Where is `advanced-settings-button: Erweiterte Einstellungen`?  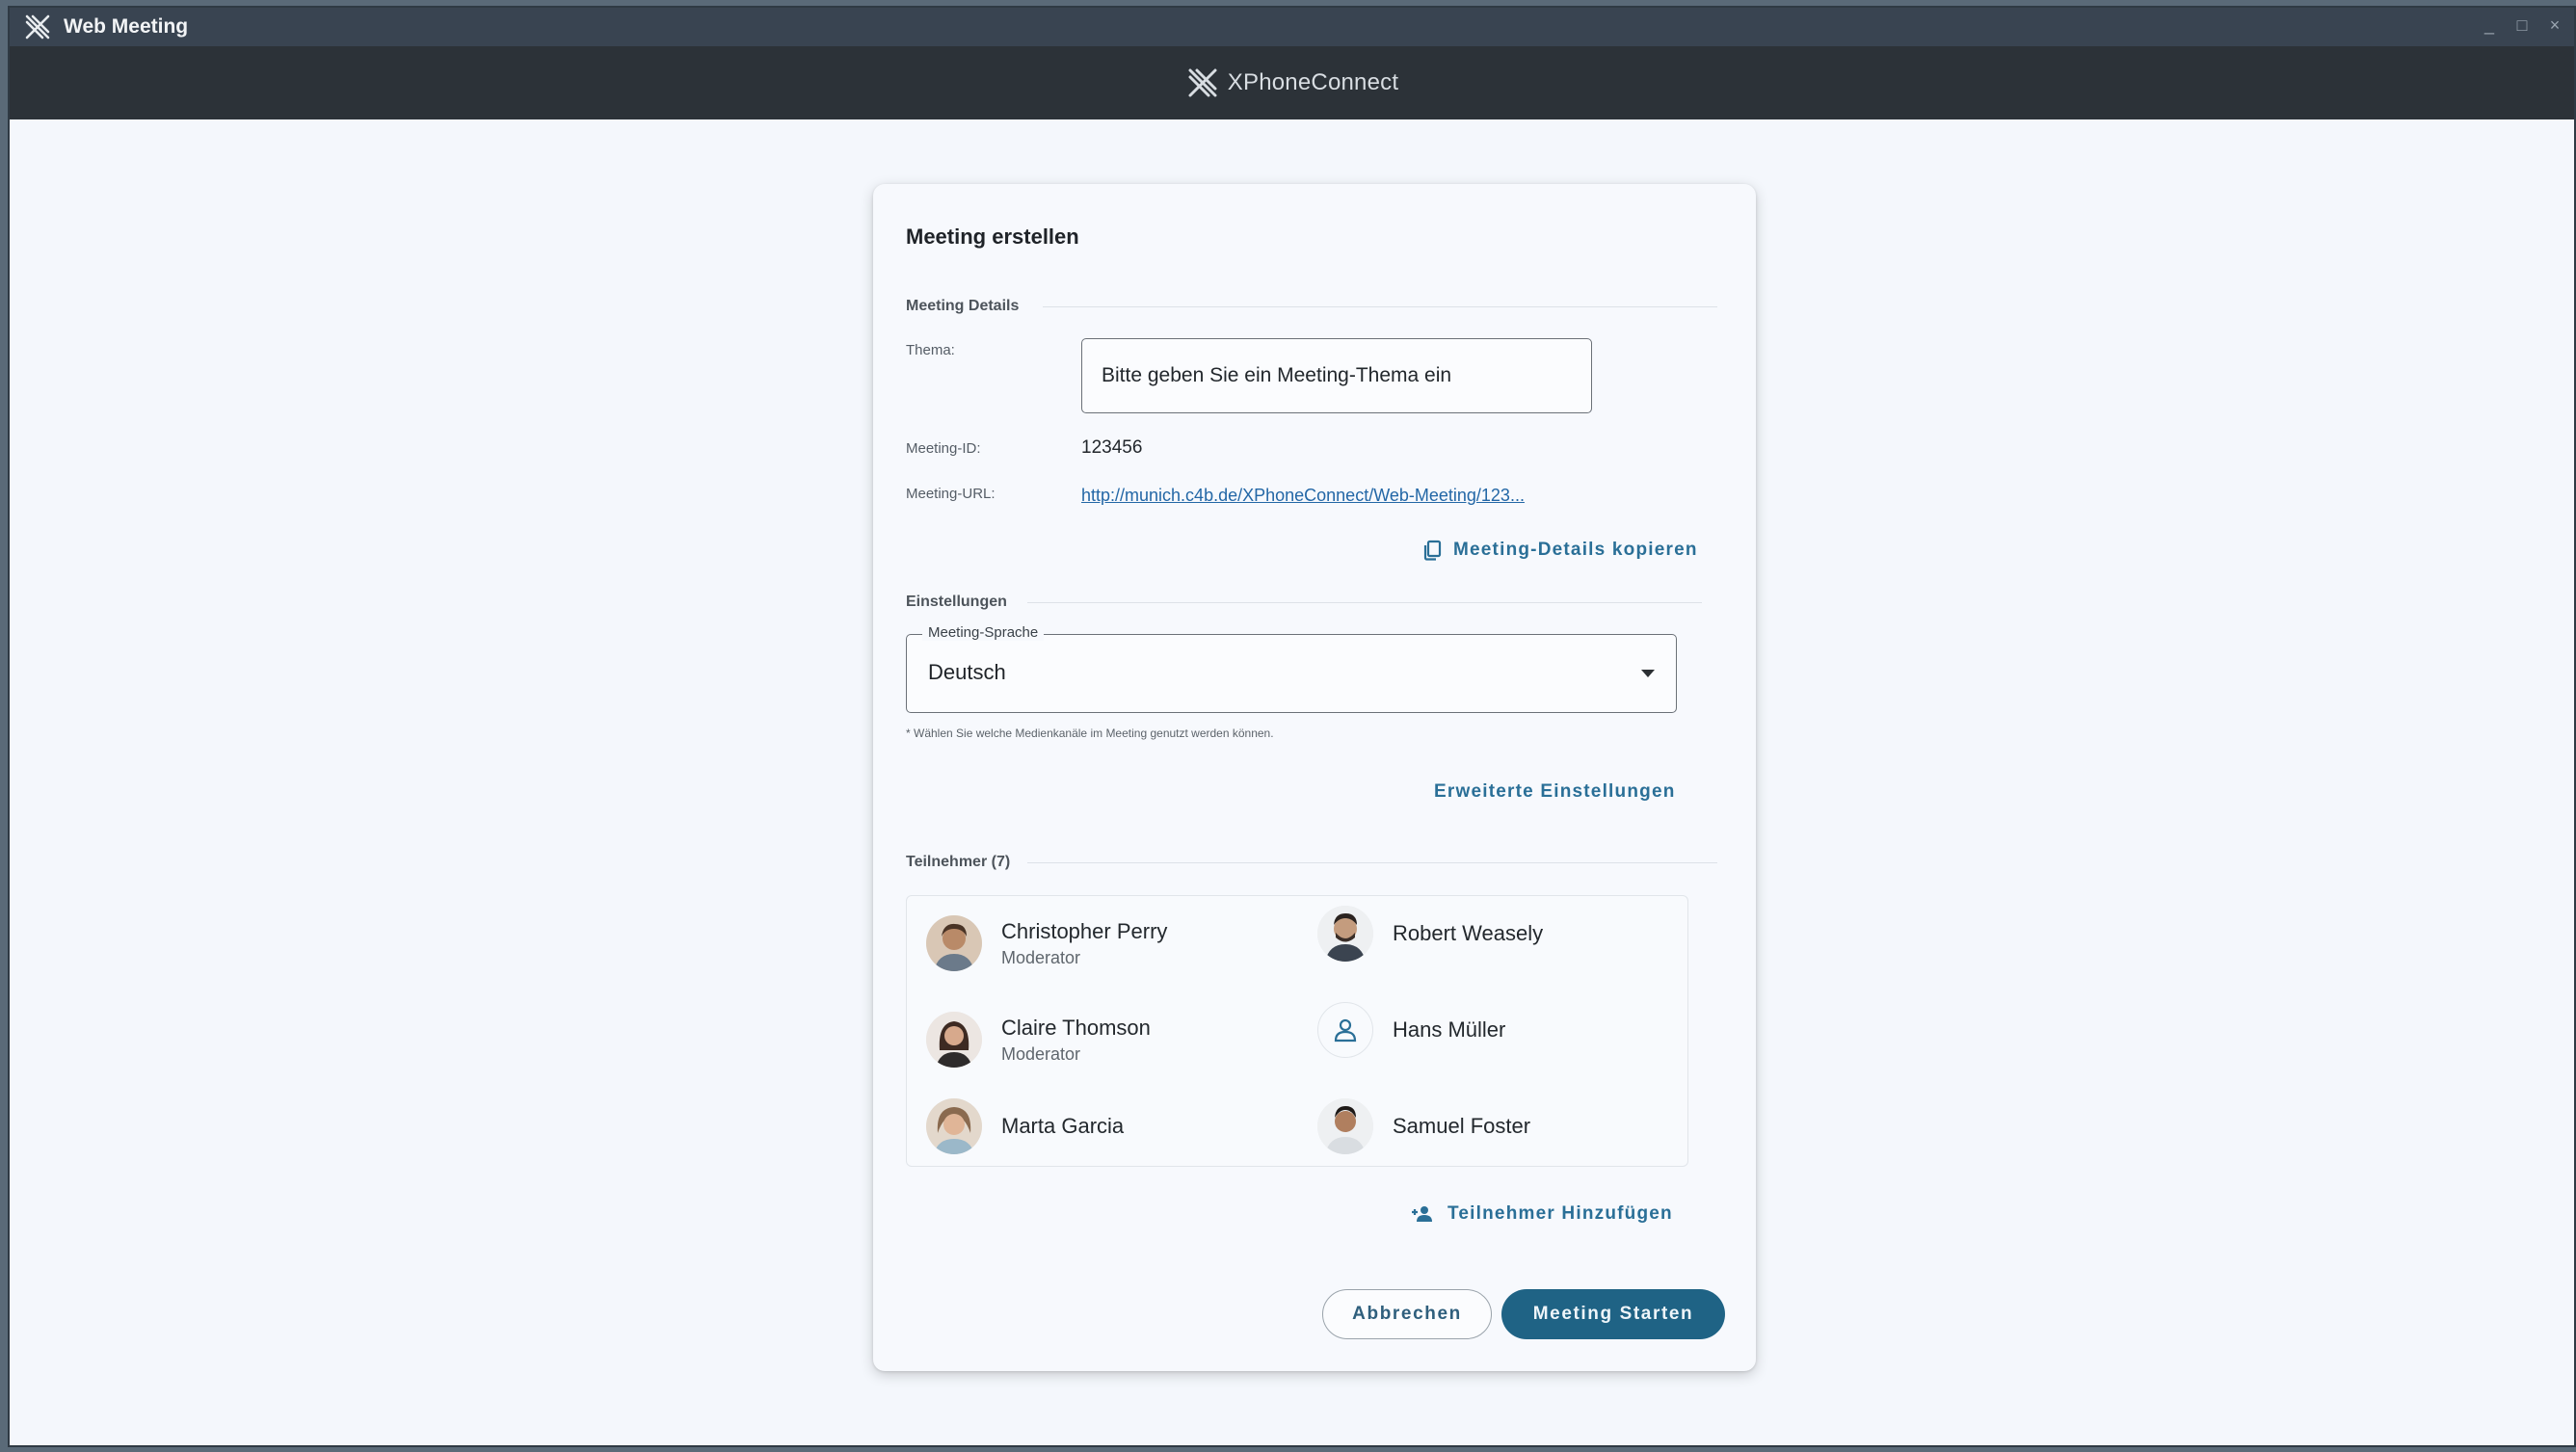 advanced-settings-button: Erweiterte Einstellungen is located at coordinates (1555, 792).